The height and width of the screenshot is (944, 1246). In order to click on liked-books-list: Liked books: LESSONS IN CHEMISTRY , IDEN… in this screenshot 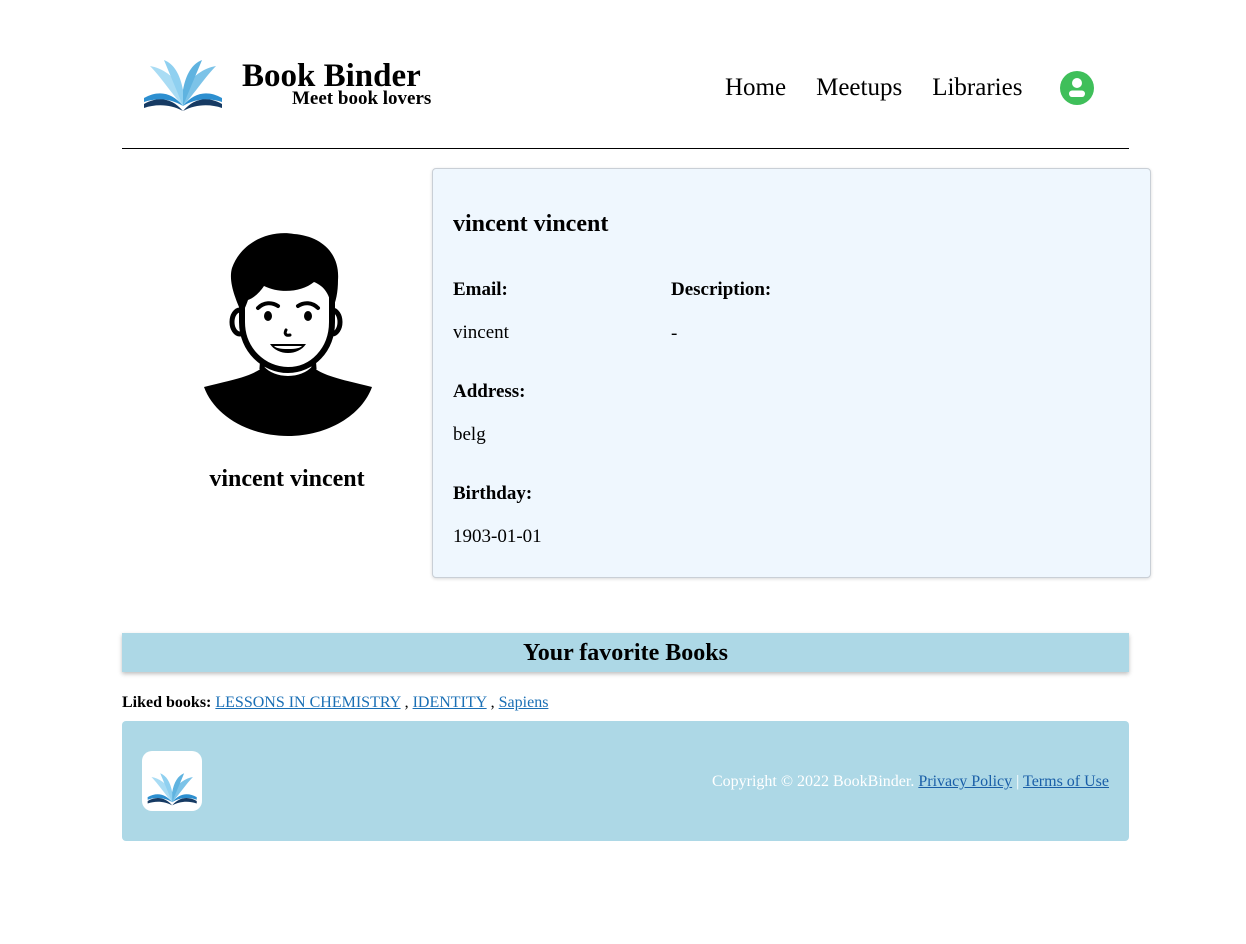, I will do `click(335, 703)`.